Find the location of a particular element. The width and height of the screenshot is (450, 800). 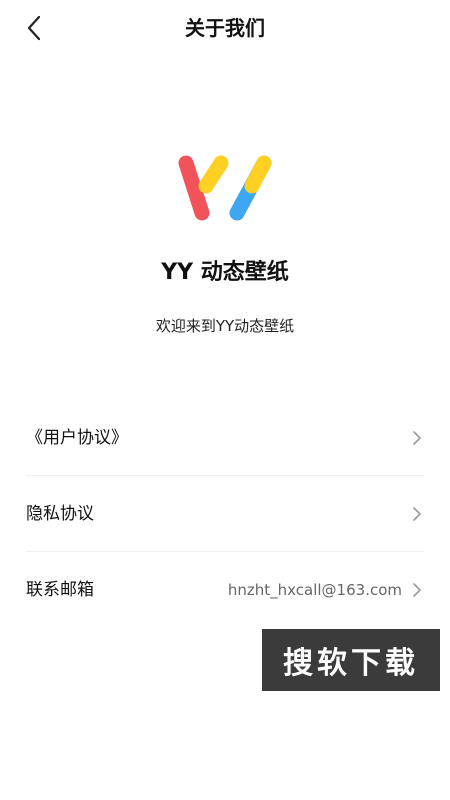

list-item-label: 《用户协议》 is located at coordinates (77, 437).